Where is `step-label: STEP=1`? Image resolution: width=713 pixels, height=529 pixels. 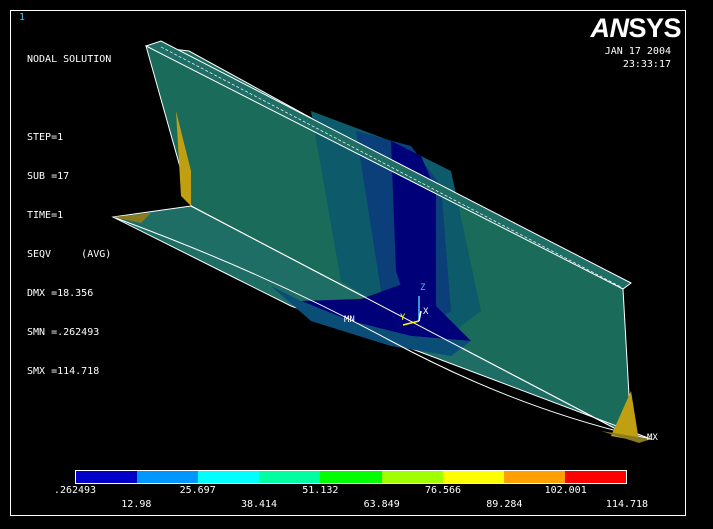 step-label: STEP=1 is located at coordinates (45, 137).